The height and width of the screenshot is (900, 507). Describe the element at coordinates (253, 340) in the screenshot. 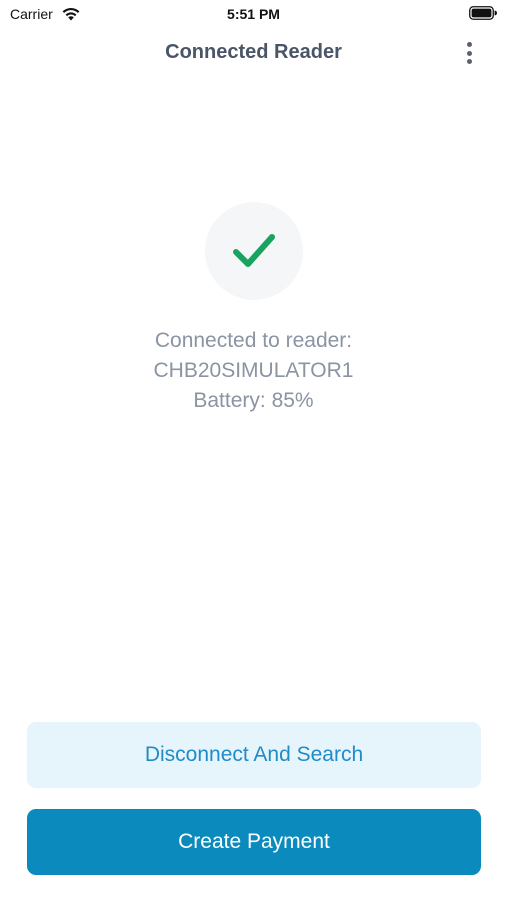

I see `connected-label: Connected to reader:` at that location.